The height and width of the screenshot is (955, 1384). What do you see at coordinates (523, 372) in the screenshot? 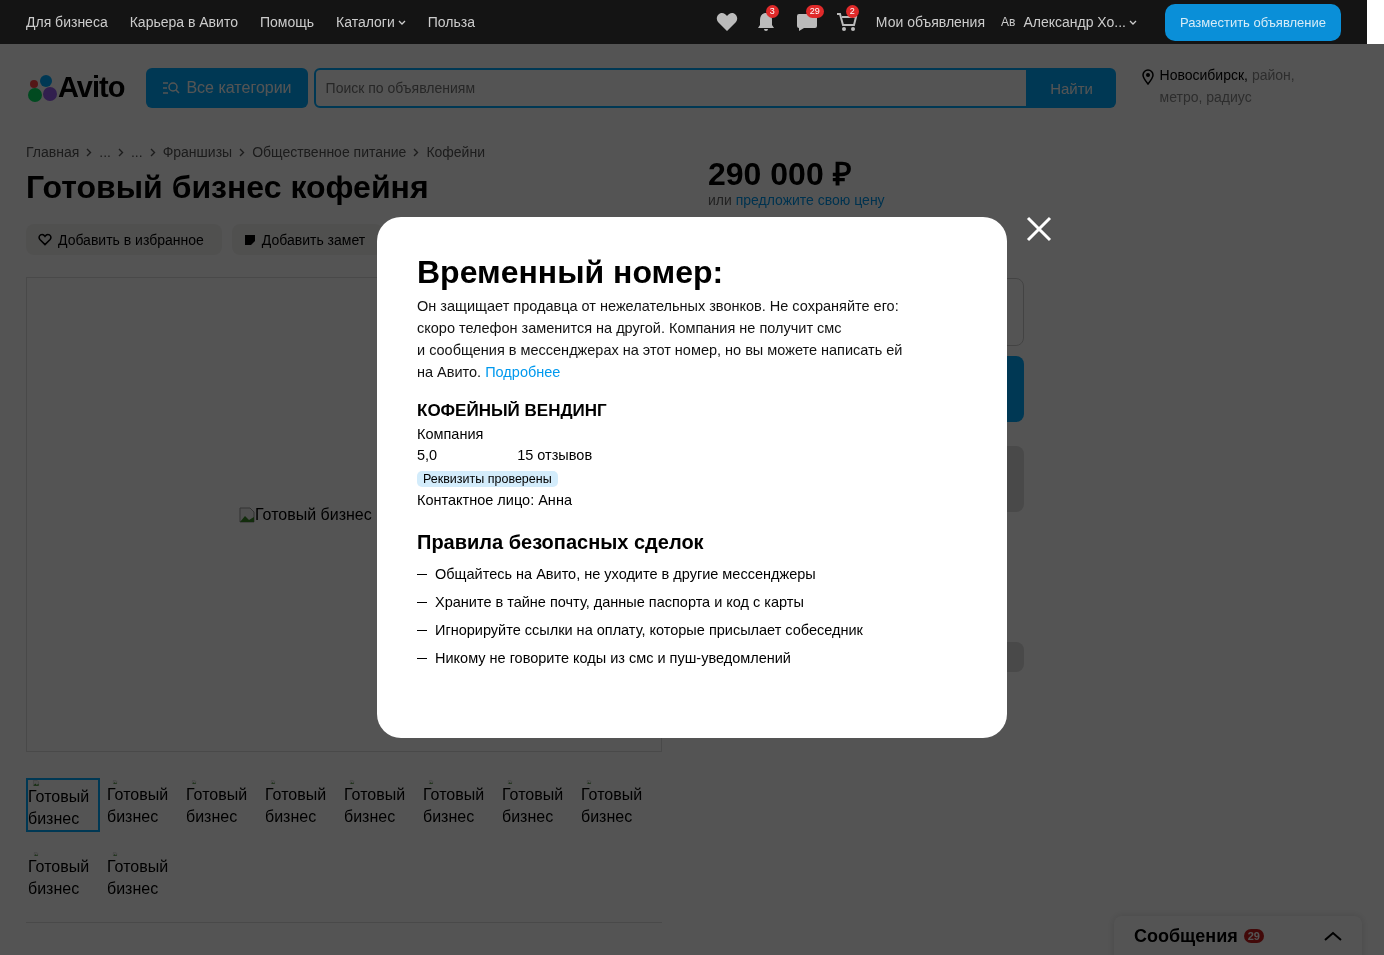
I see `more-link: Подробнее` at bounding box center [523, 372].